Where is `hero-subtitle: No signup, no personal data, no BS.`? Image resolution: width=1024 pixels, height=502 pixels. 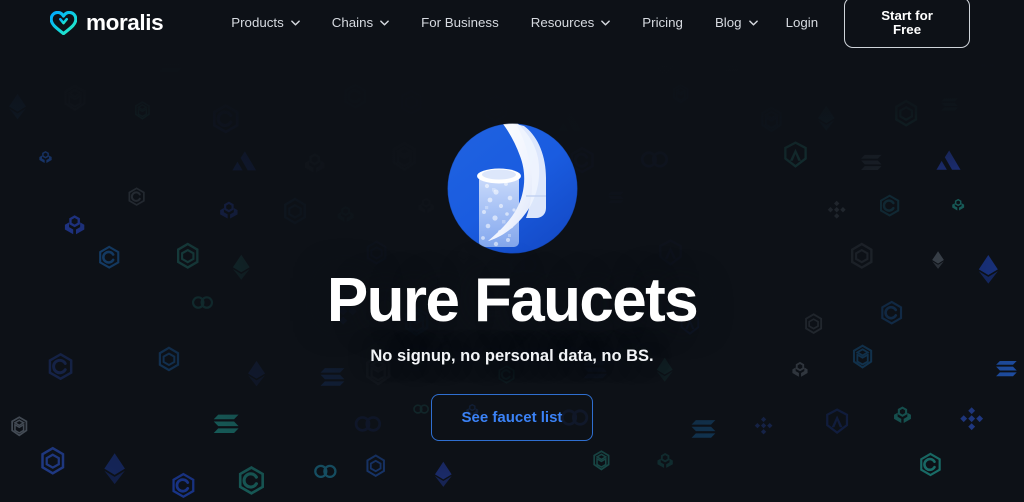 hero-subtitle: No signup, no personal data, no BS. is located at coordinates (512, 356).